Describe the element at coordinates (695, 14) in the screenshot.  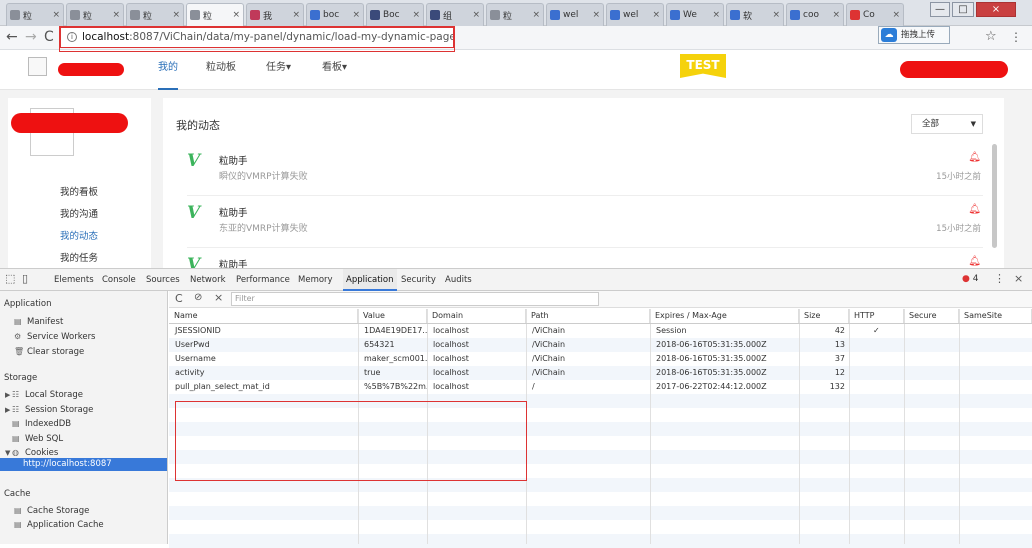
I see `browser-tab: We ×` at that location.